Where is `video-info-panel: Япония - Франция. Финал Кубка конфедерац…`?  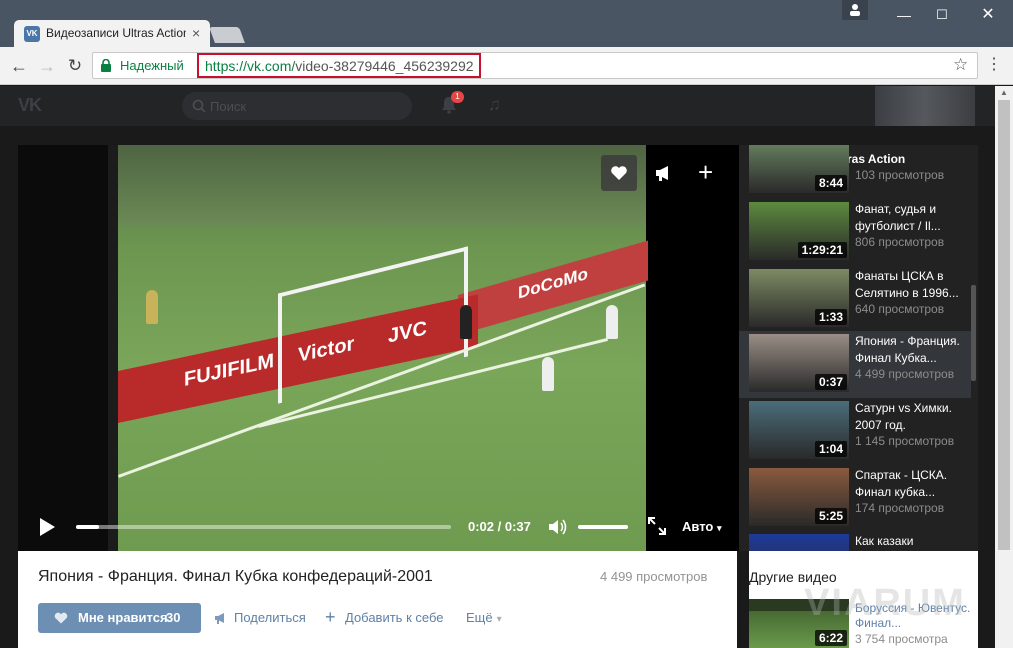 video-info-panel: Япония - Франция. Финал Кубка конфедерац… is located at coordinates (377, 599).